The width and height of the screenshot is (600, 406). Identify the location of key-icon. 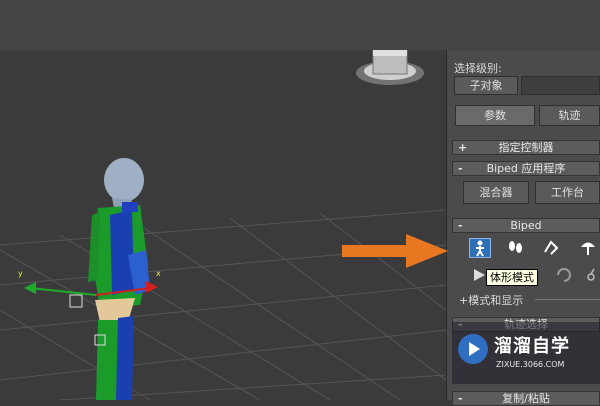
(591, 274).